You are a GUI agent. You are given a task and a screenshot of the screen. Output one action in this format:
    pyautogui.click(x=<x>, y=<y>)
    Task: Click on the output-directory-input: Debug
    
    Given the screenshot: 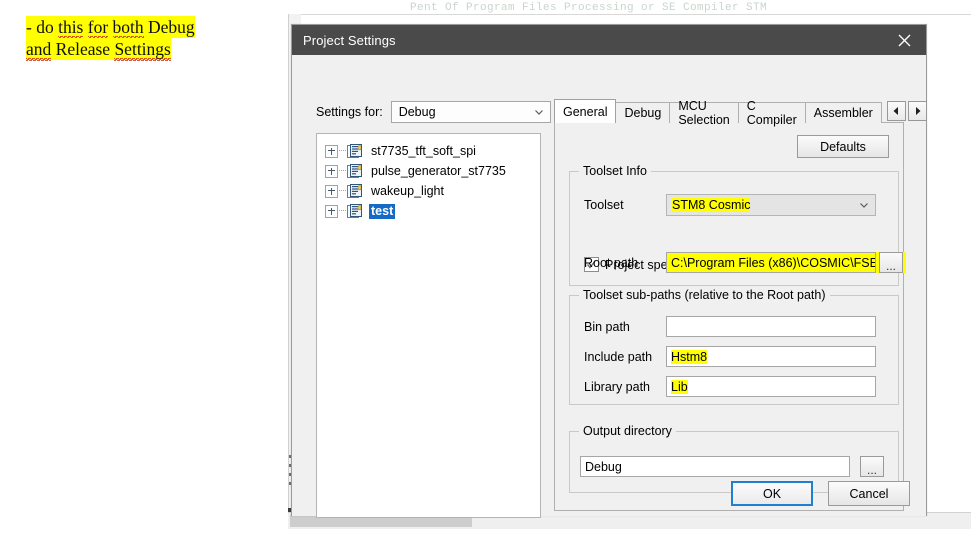 What is the action you would take?
    pyautogui.click(x=715, y=466)
    